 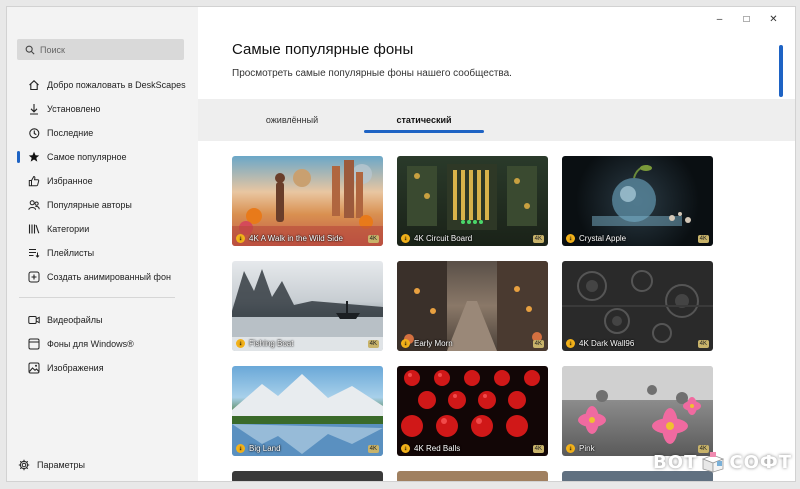 I want to click on wallpaper-card: ↓ Fishing Boat 4K, so click(x=307, y=306).